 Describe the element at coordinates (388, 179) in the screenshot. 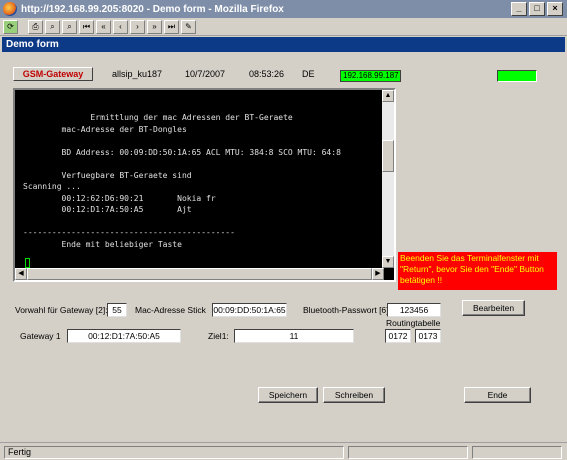

I see `vertical-scrollbar: ▲ ▼` at that location.